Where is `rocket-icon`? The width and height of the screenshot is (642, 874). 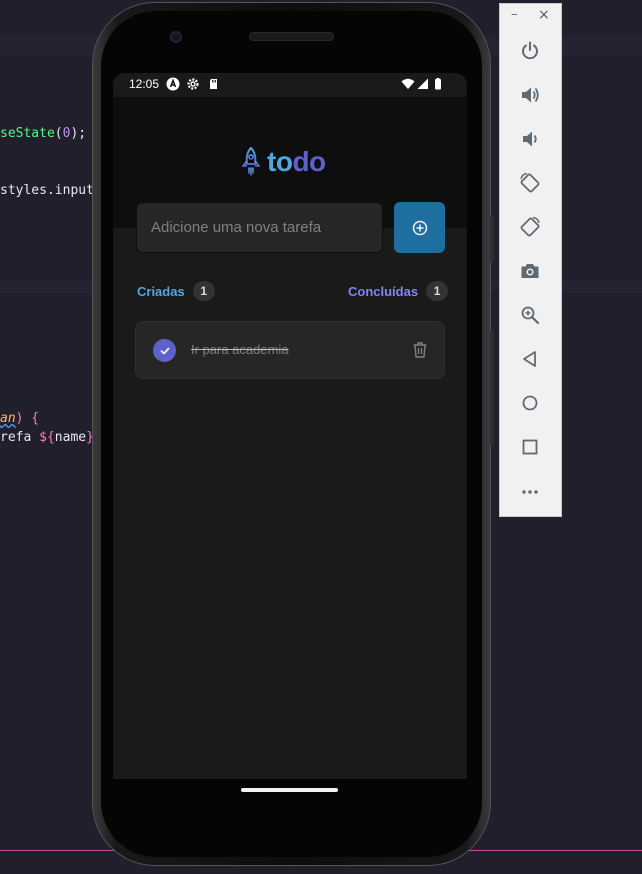 rocket-icon is located at coordinates (251, 161).